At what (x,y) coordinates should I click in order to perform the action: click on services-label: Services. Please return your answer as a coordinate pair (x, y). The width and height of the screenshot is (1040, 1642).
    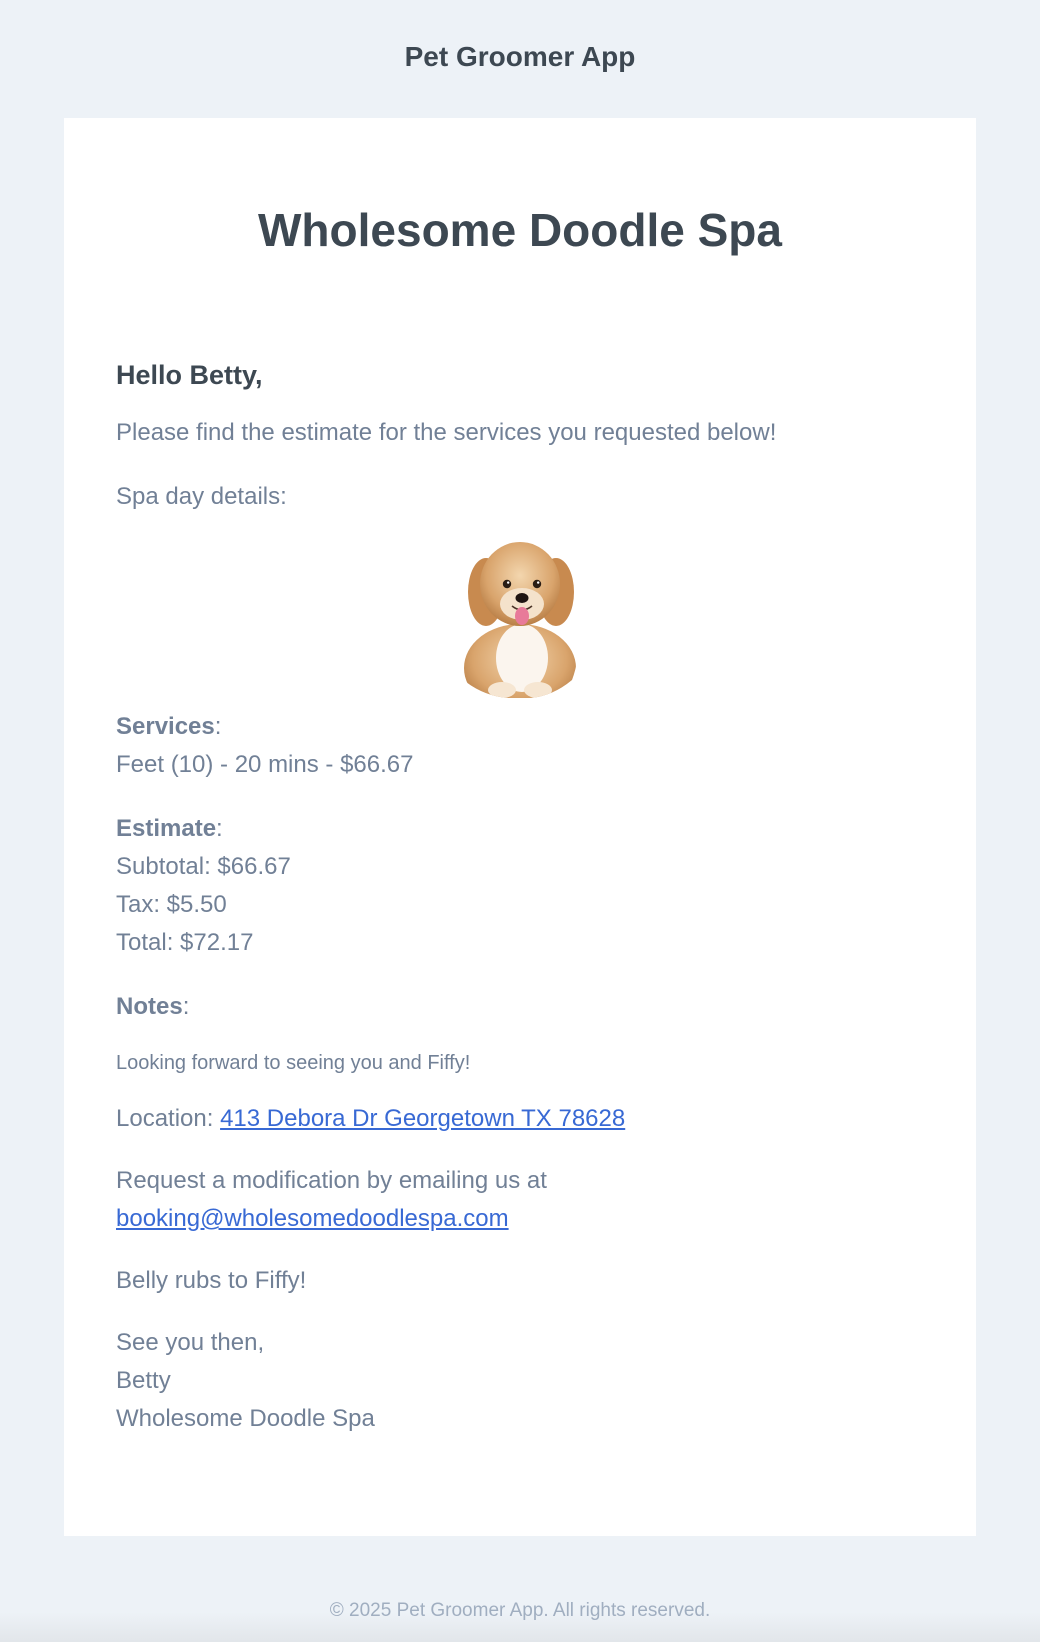
    Looking at the image, I should click on (165, 726).